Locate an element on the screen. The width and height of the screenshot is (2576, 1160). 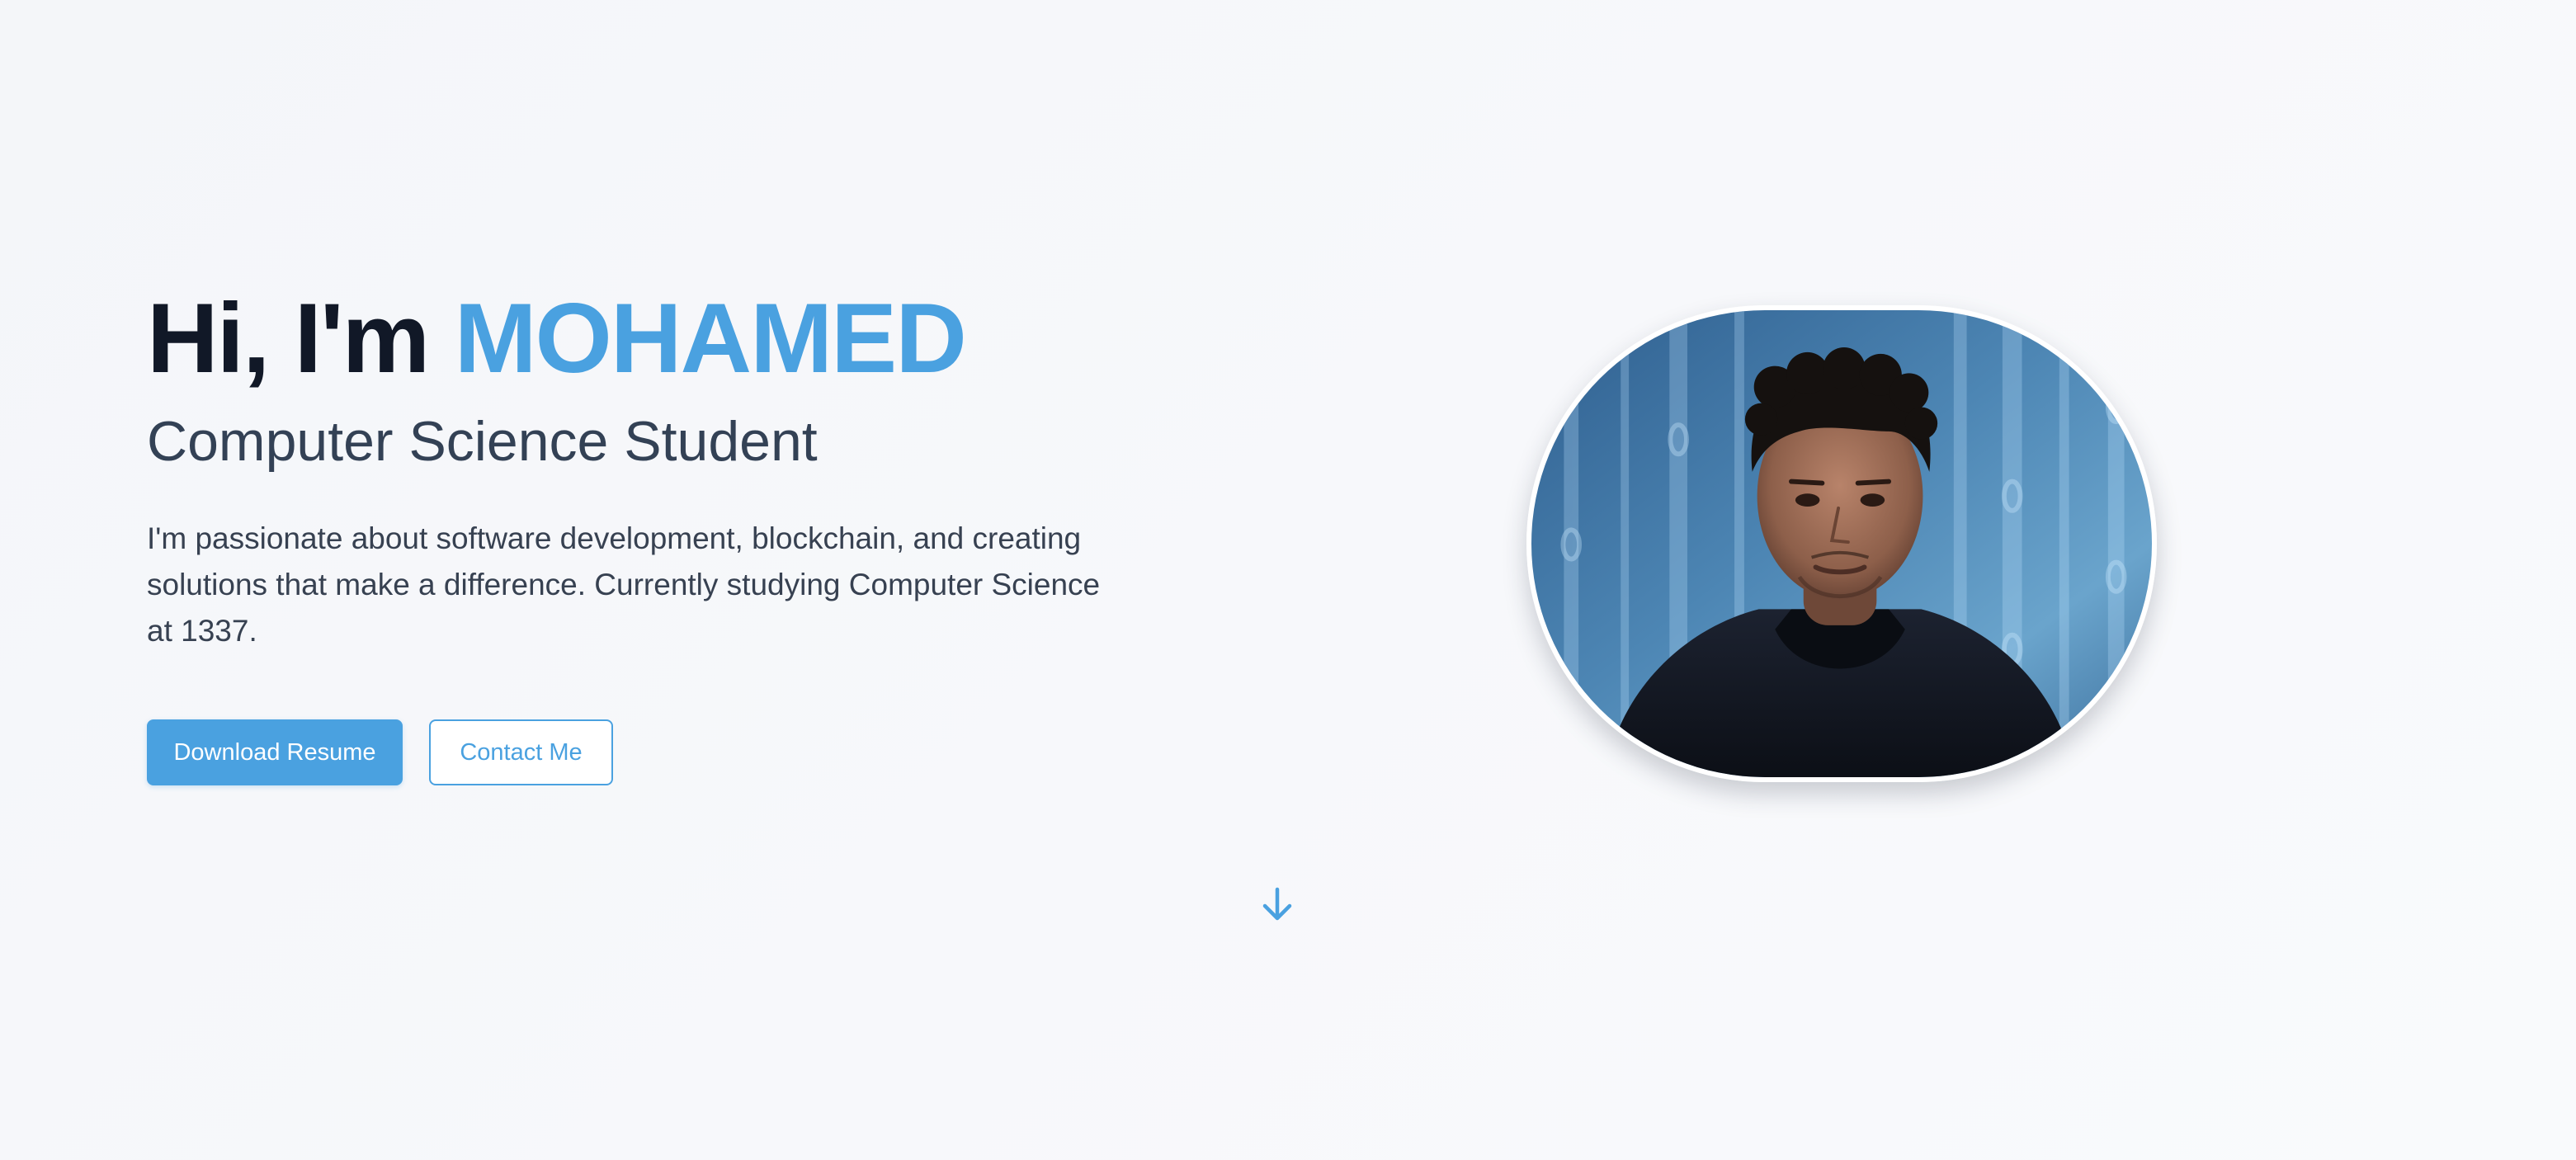
hero-headline: Hi, I'm MOHAMED is located at coordinates (642, 338).